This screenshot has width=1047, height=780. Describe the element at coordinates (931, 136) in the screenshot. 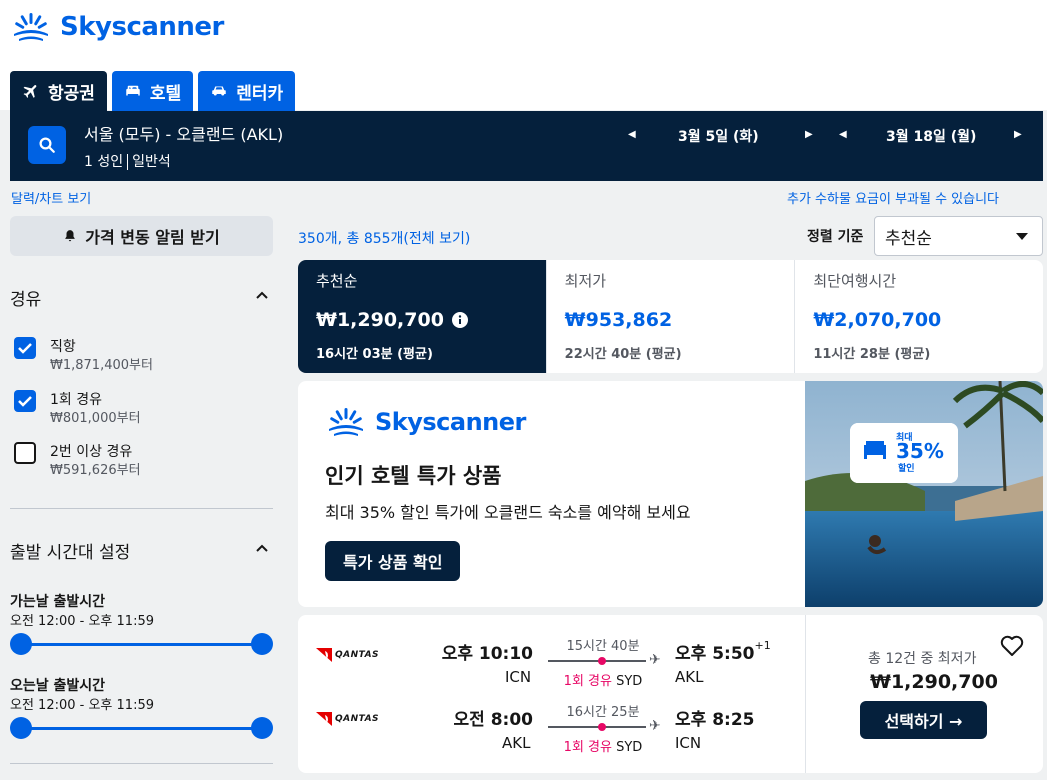

I see `return-date: 3월 18일 (월)` at that location.